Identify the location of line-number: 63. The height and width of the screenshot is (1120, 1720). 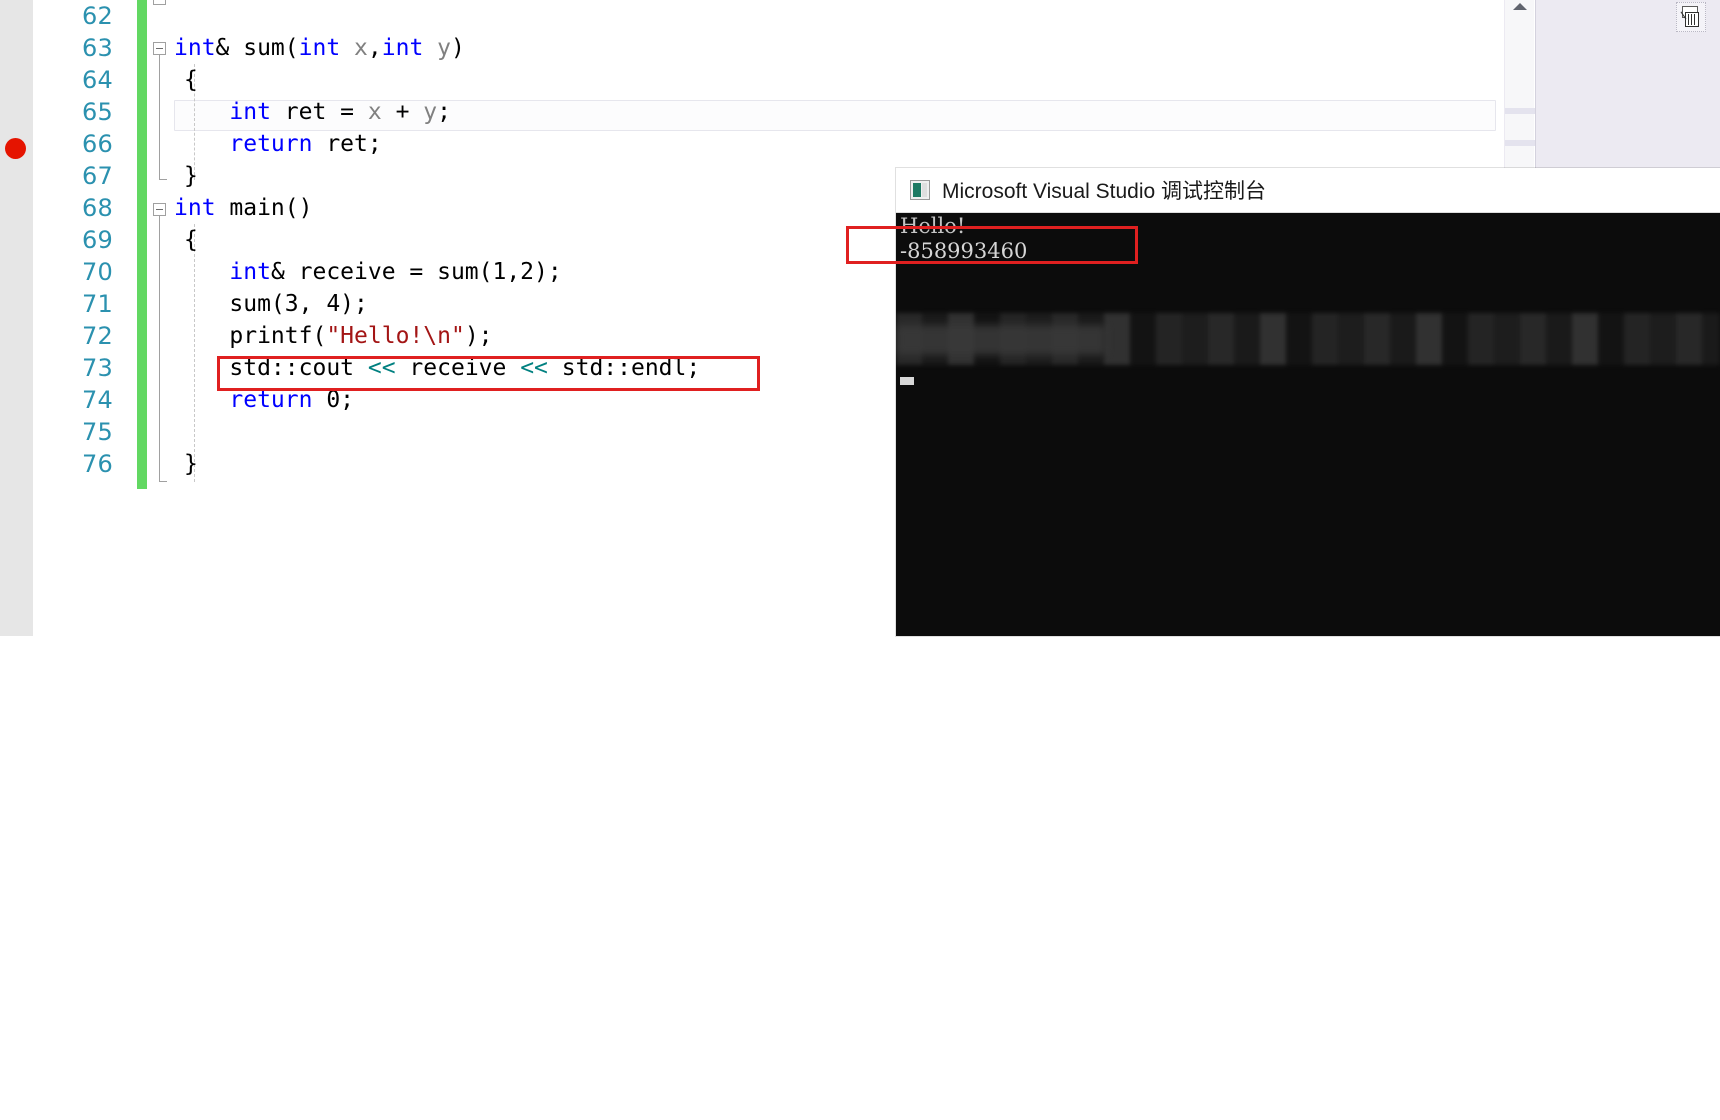
(97, 48).